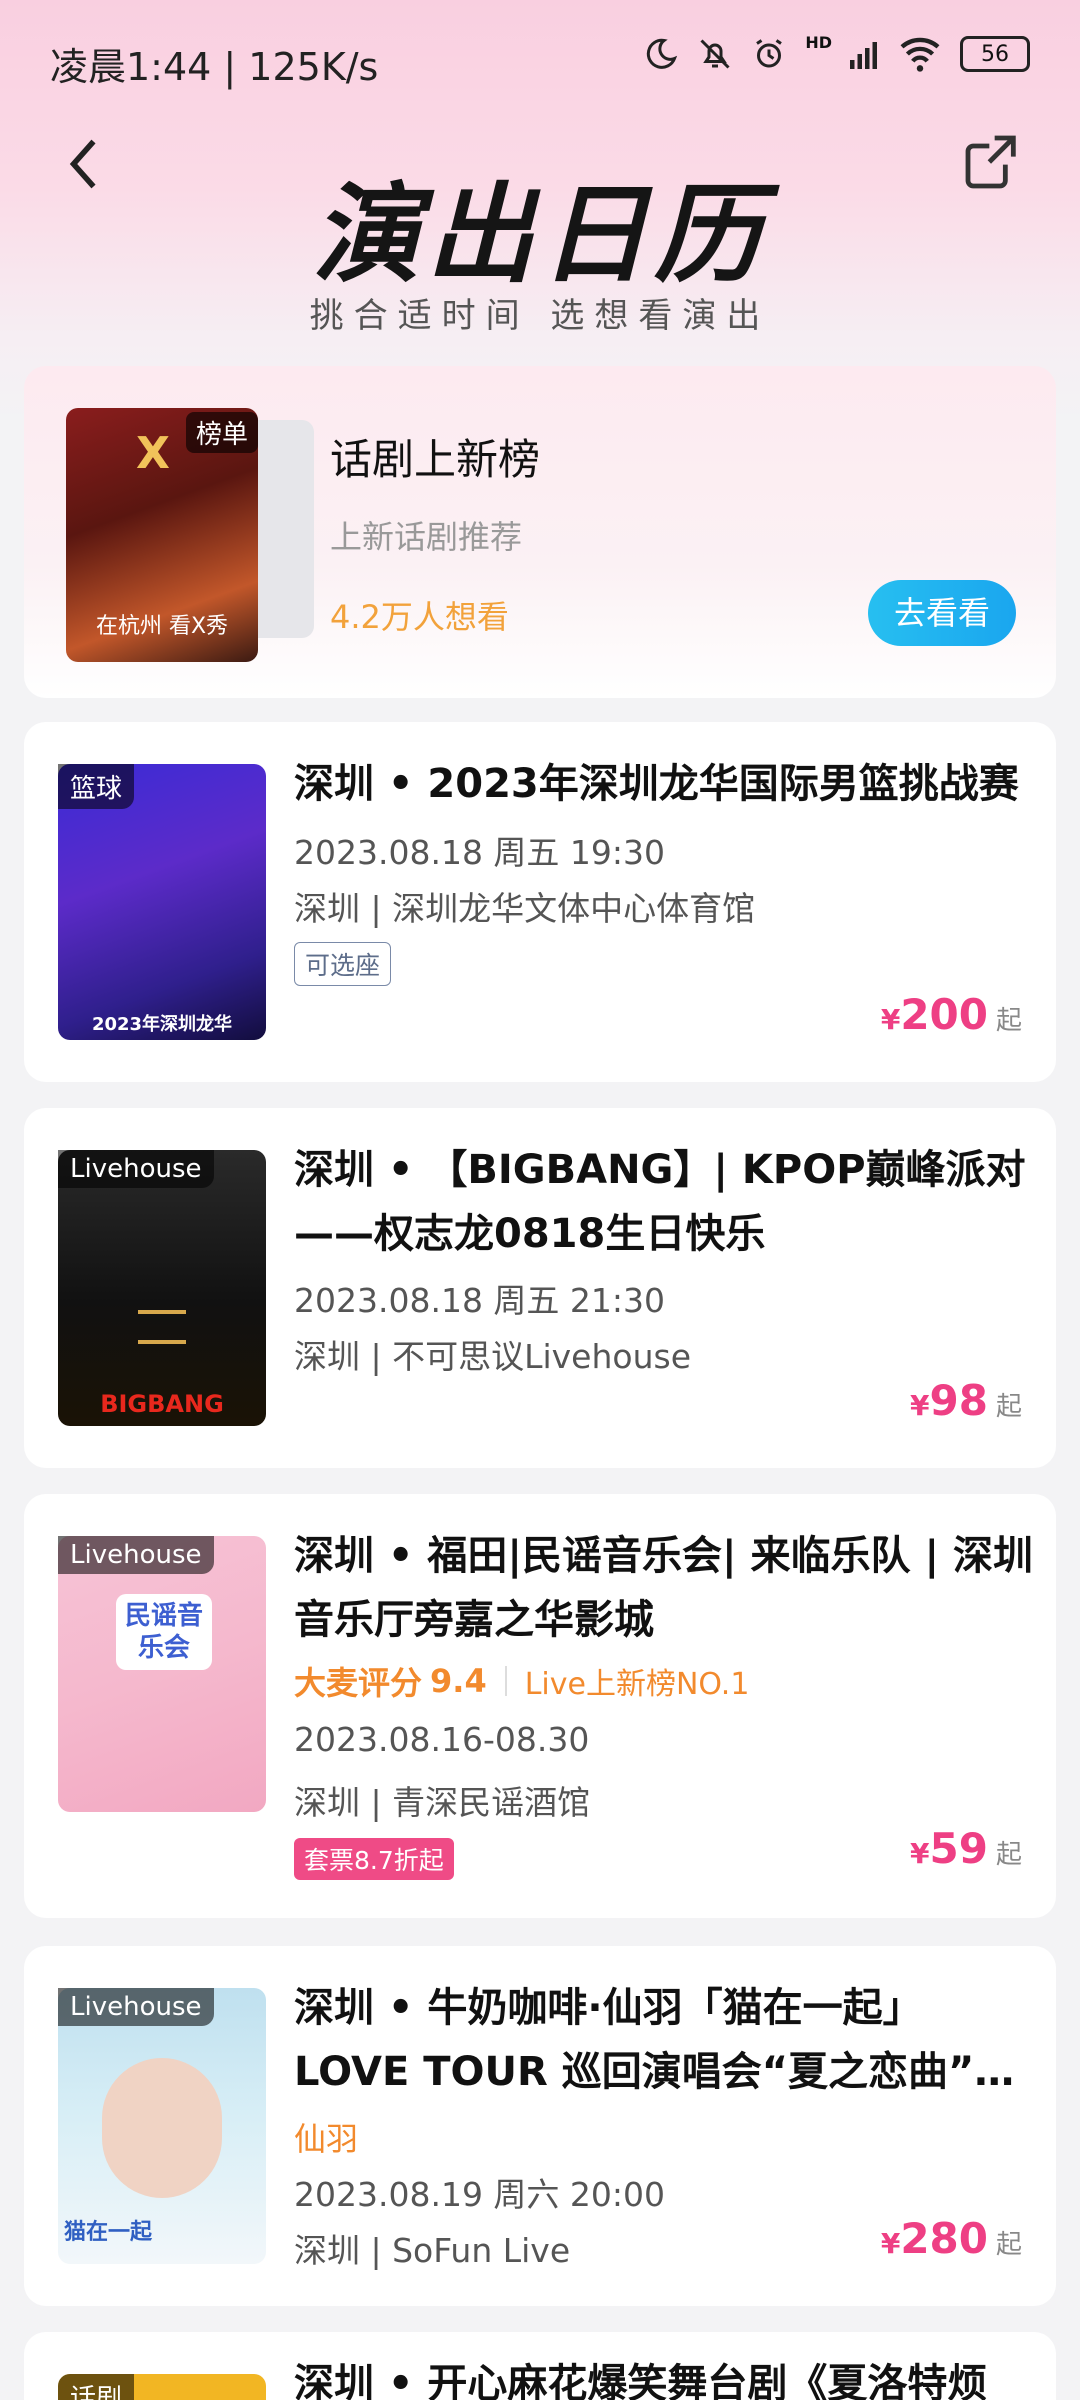 The width and height of the screenshot is (1080, 2400). What do you see at coordinates (442, 1802) in the screenshot?
I see `event-venue: 深圳 | 青深民谣酒馆` at bounding box center [442, 1802].